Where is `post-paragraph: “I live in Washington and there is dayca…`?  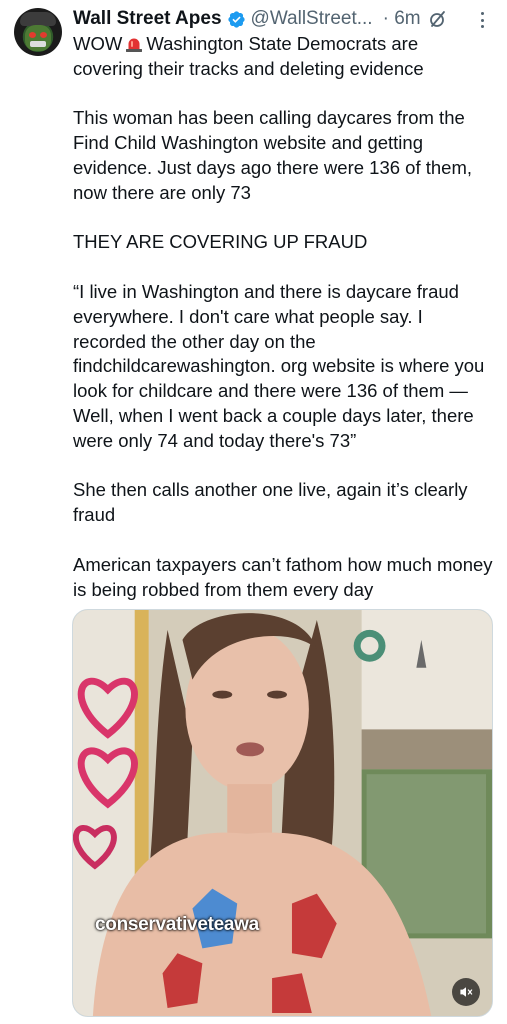 post-paragraph: “I live in Washington and there is dayca… is located at coordinates (279, 365).